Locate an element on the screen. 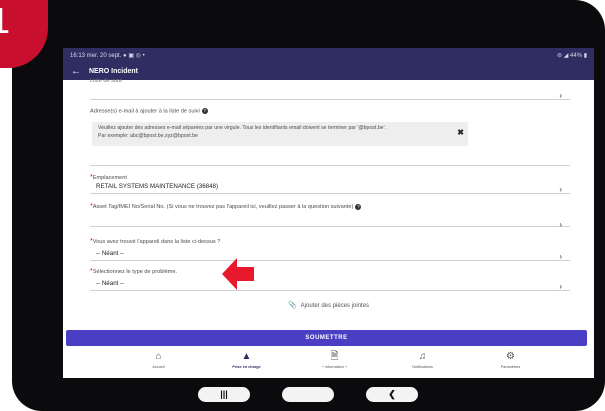  watch-list-label: Liste de suivi is located at coordinates (106, 81).